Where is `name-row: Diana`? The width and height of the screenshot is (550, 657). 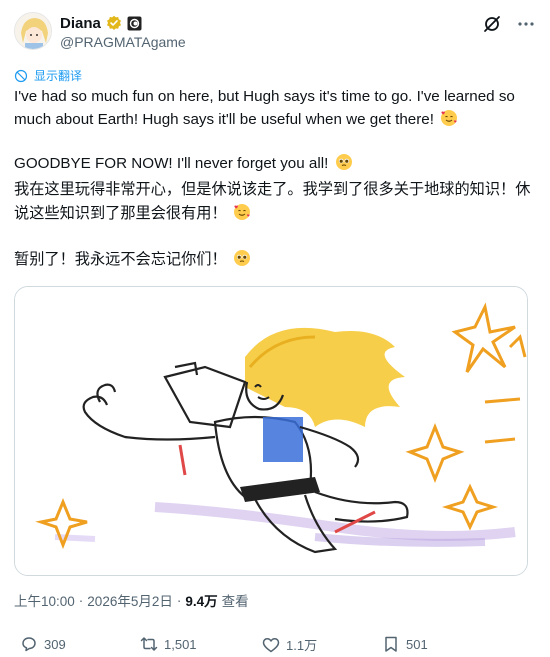
name-row: Diana is located at coordinates (101, 23).